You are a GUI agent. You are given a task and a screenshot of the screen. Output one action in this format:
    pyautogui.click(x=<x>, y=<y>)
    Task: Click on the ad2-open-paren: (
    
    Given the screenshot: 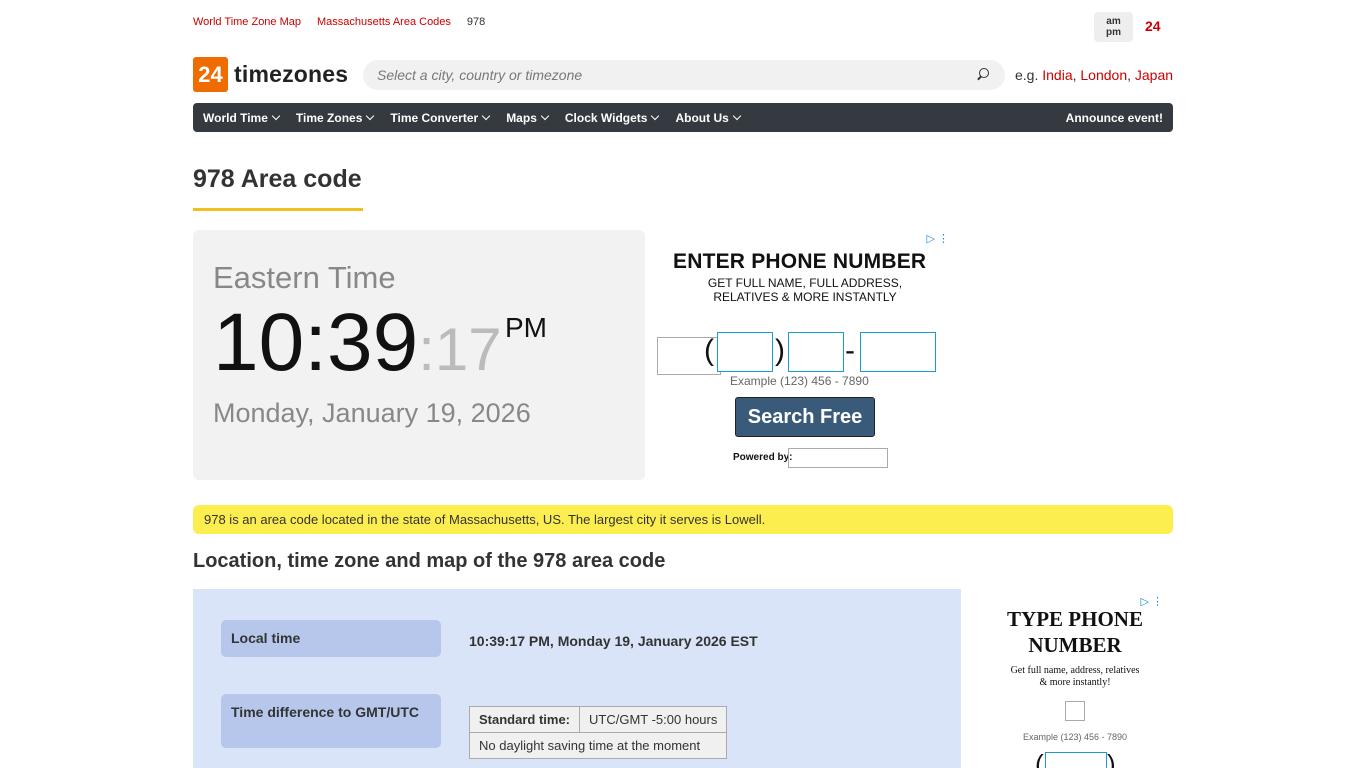 What is the action you would take?
    pyautogui.click(x=1039, y=758)
    